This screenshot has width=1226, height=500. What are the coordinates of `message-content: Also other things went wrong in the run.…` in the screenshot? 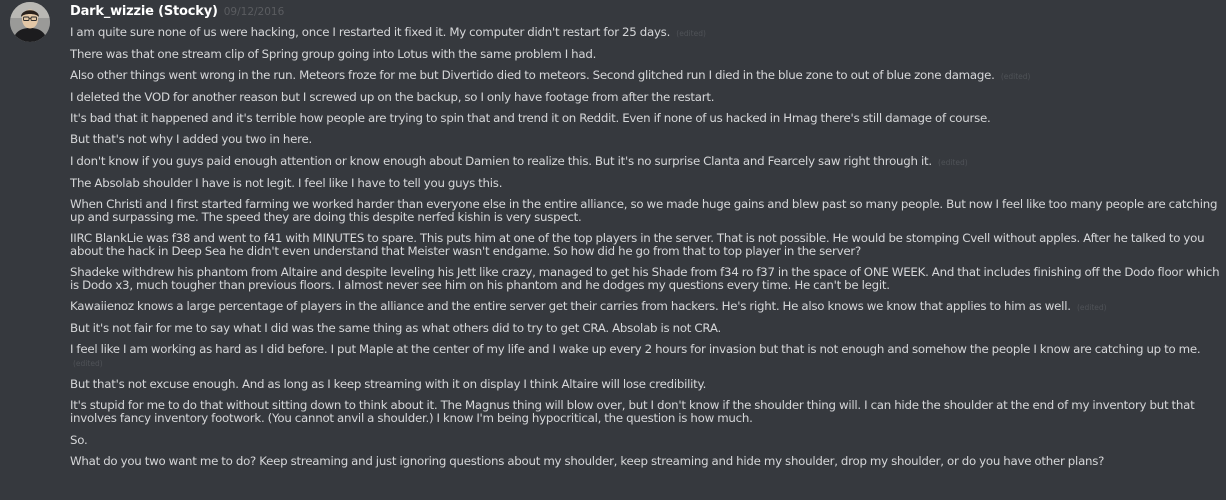 It's located at (532, 75).